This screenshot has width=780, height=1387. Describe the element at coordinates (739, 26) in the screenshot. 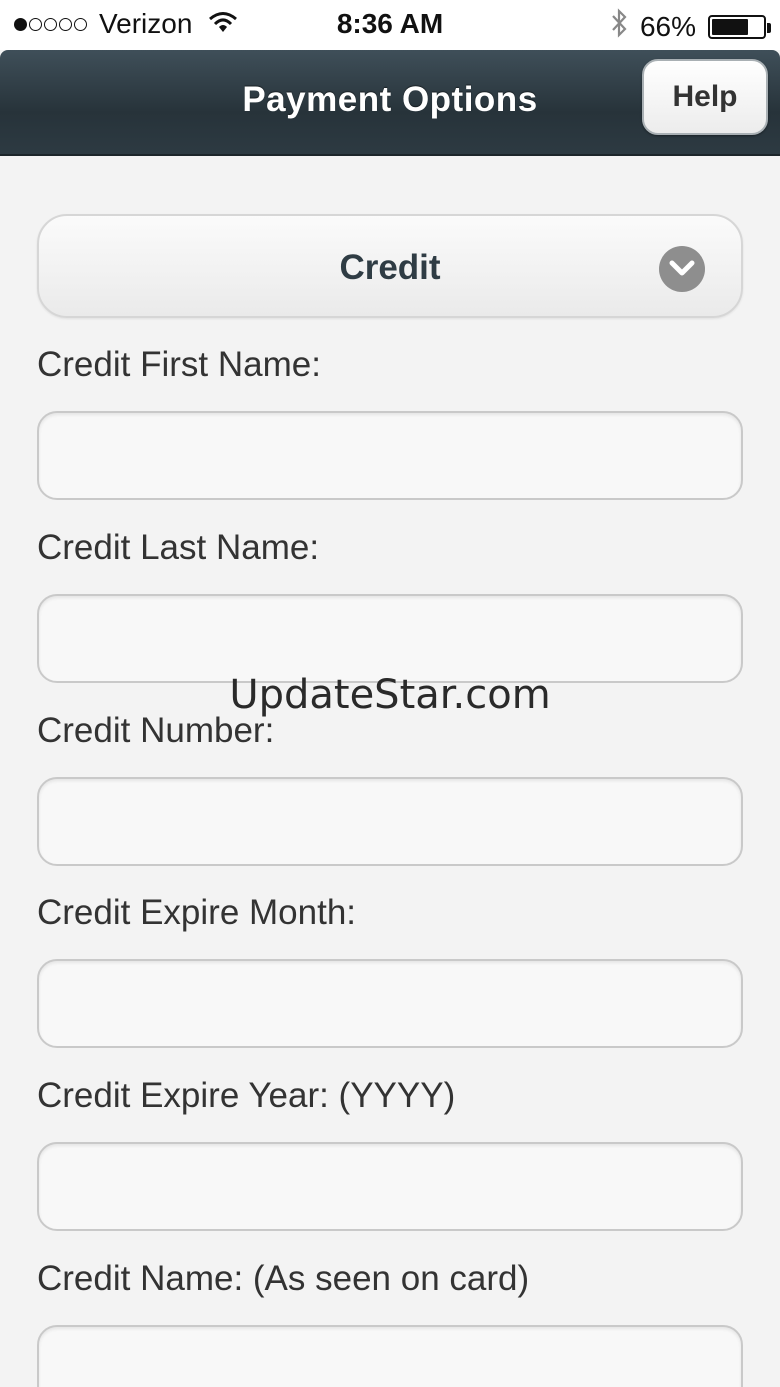

I see `battery-icon` at that location.